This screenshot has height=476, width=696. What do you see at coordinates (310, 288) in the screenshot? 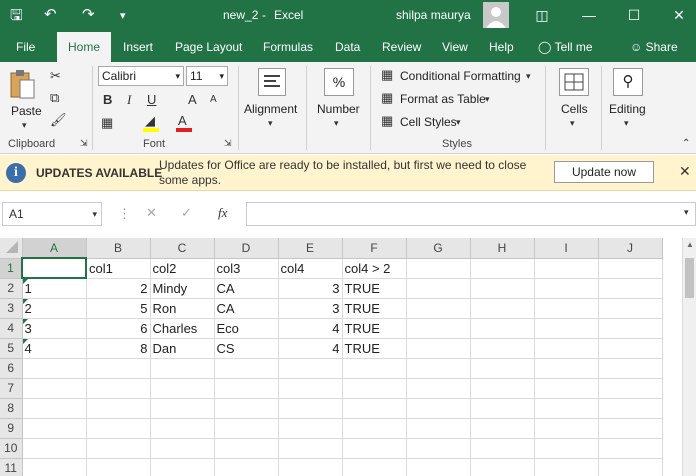
I see `cell-e2: 3` at bounding box center [310, 288].